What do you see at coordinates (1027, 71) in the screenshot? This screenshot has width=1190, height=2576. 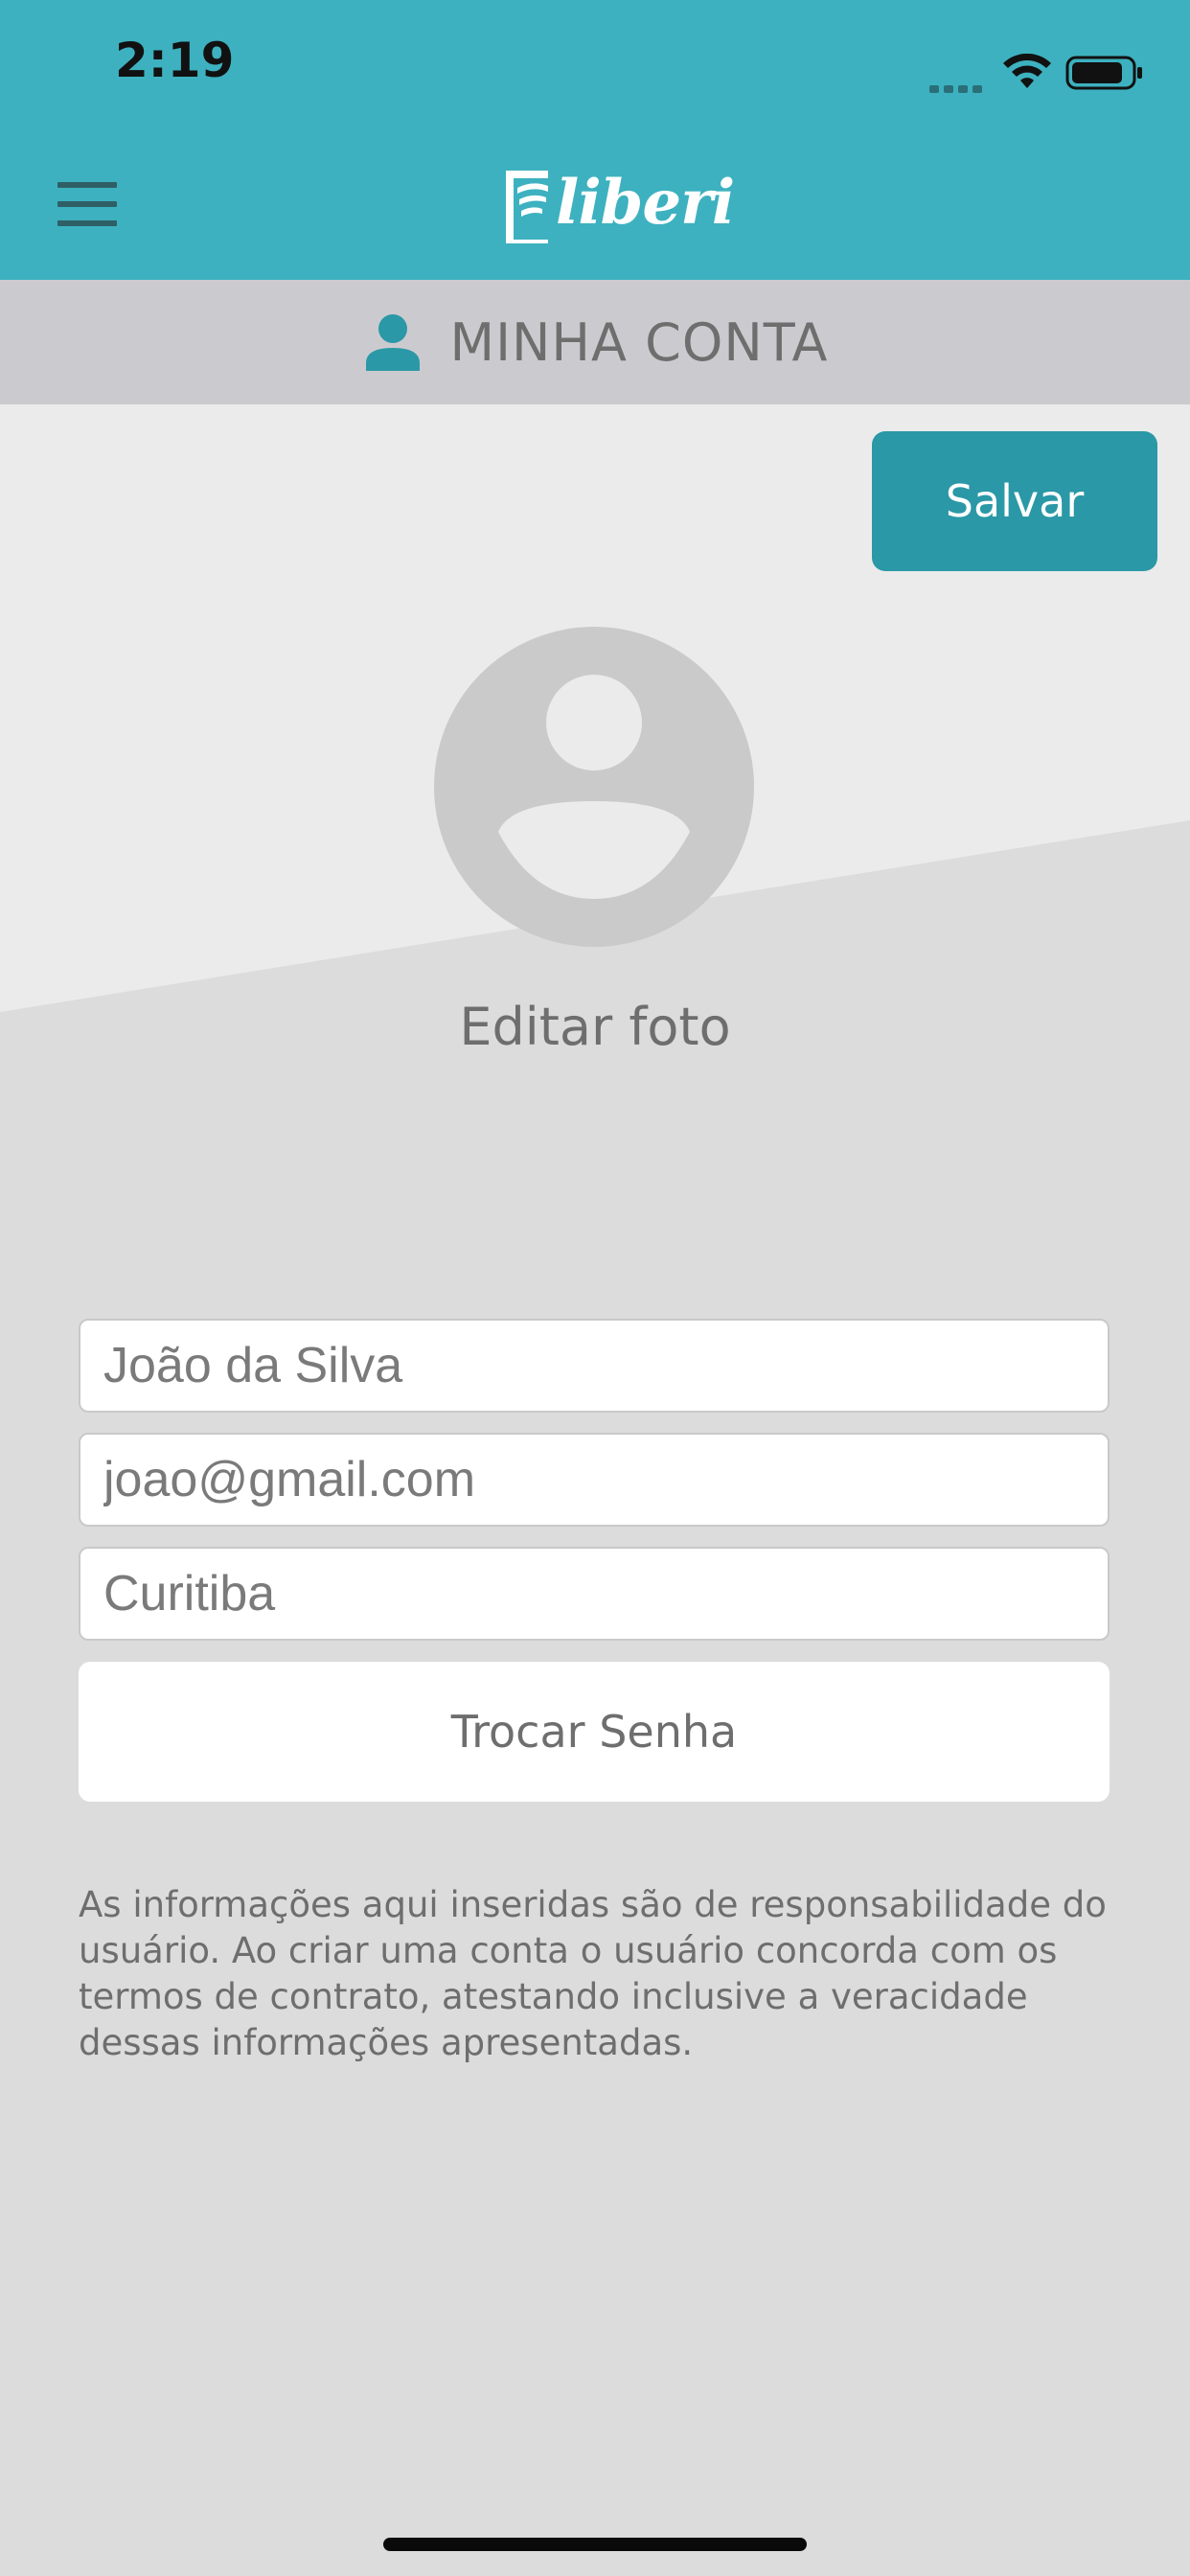 I see `wifi-icon` at bounding box center [1027, 71].